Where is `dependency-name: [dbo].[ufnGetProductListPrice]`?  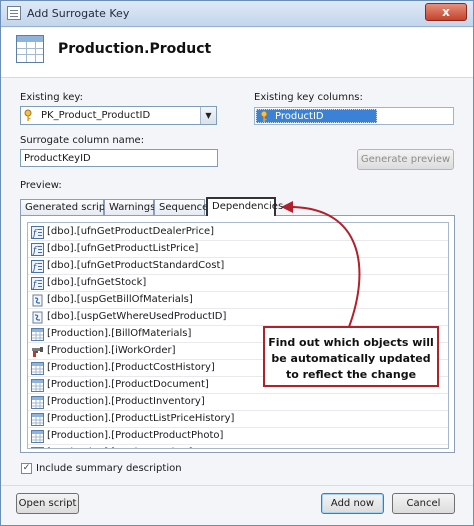 dependency-name: [dbo].[ufnGetProductListPrice] is located at coordinates (123, 248).